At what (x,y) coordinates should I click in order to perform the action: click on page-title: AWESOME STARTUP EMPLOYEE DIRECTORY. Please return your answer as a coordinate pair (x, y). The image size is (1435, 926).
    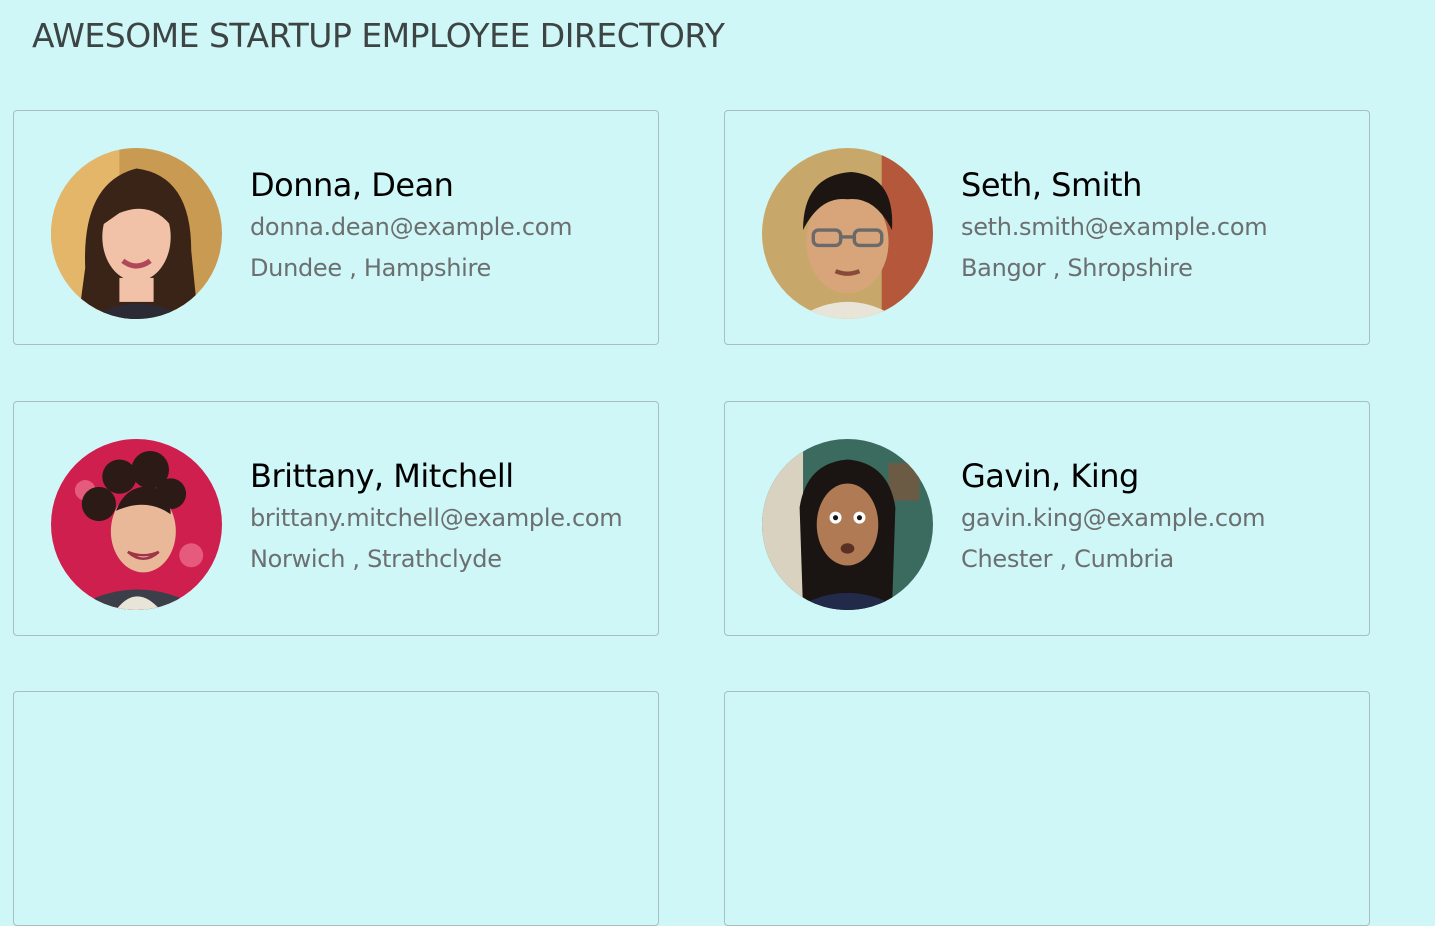
    Looking at the image, I should click on (378, 35).